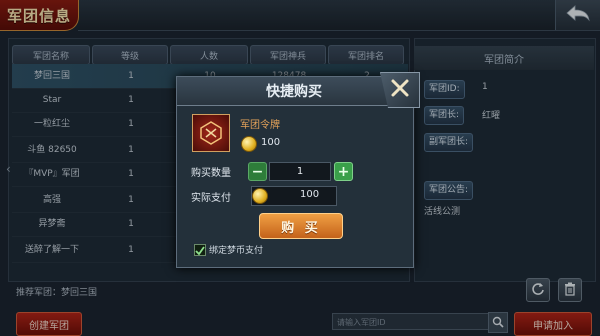  I want to click on dialog-title: 快捷购买, so click(294, 91).